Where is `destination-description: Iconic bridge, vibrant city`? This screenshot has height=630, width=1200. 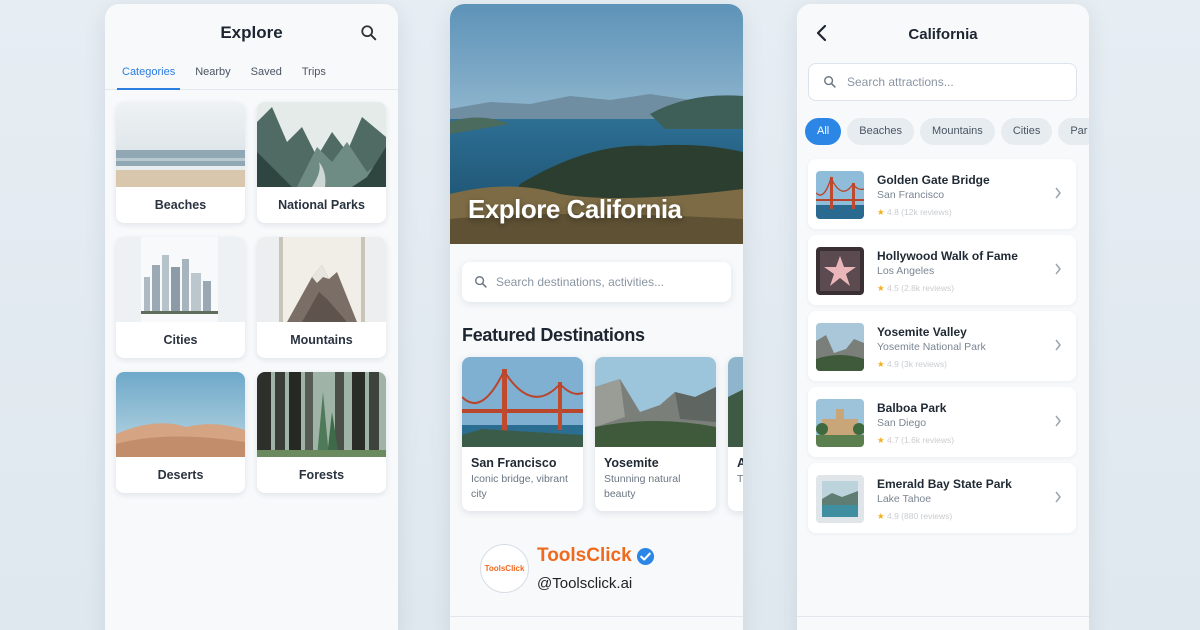
destination-description: Iconic bridge, vibrant city is located at coordinates (519, 486).